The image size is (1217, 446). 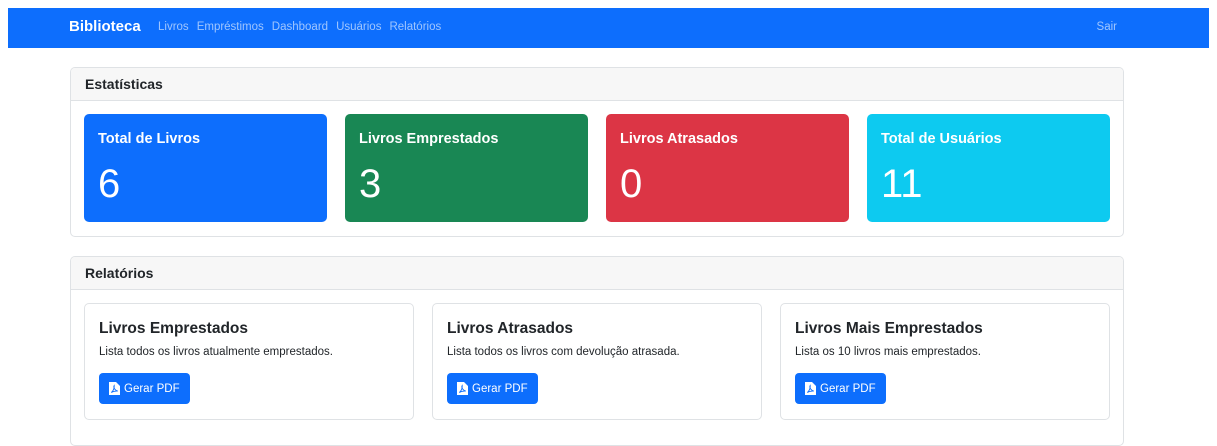 I want to click on stat-title: Livros Emprestados, so click(x=429, y=139).